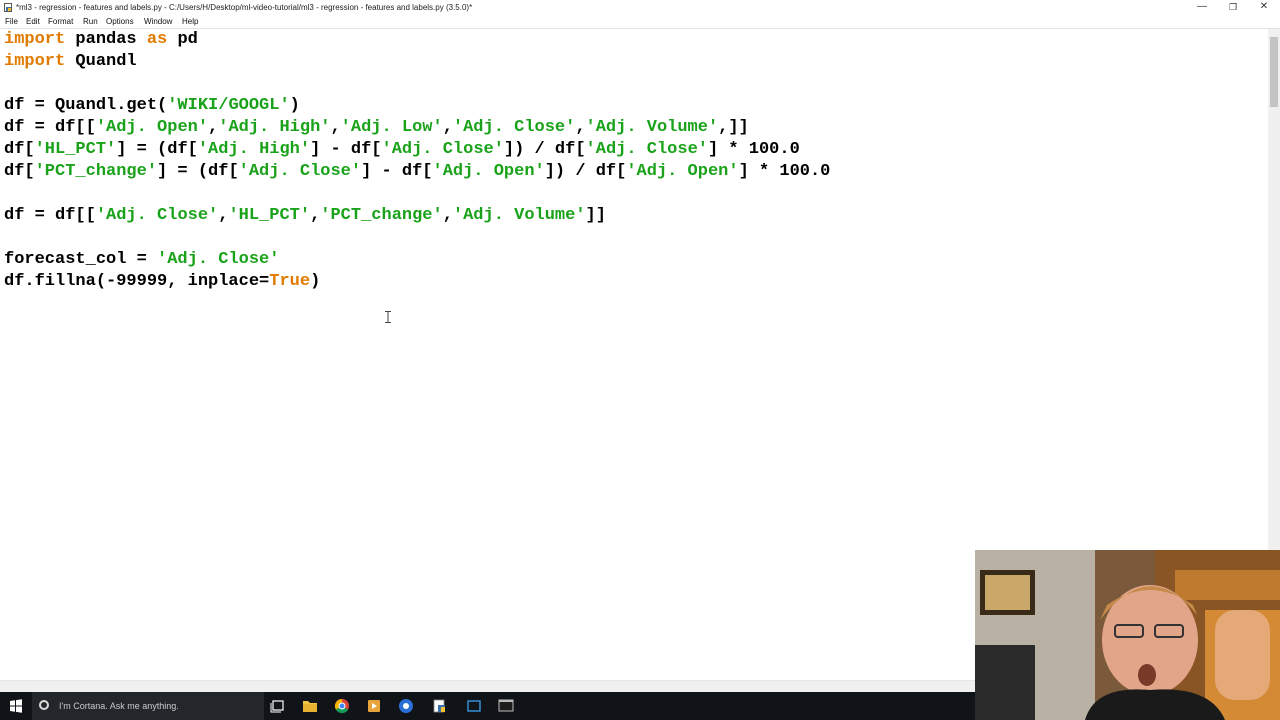 The width and height of the screenshot is (1280, 720). I want to click on media-player-icon, so click(374, 706).